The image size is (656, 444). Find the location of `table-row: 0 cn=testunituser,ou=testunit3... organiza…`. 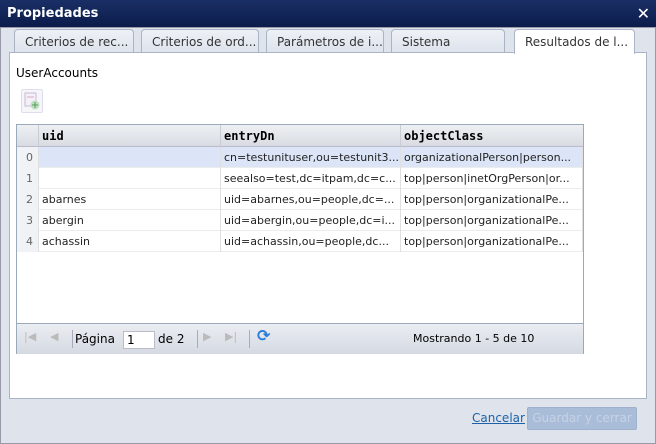

table-row: 0 cn=testunituser,ou=testunit3... organiza… is located at coordinates (300, 157).